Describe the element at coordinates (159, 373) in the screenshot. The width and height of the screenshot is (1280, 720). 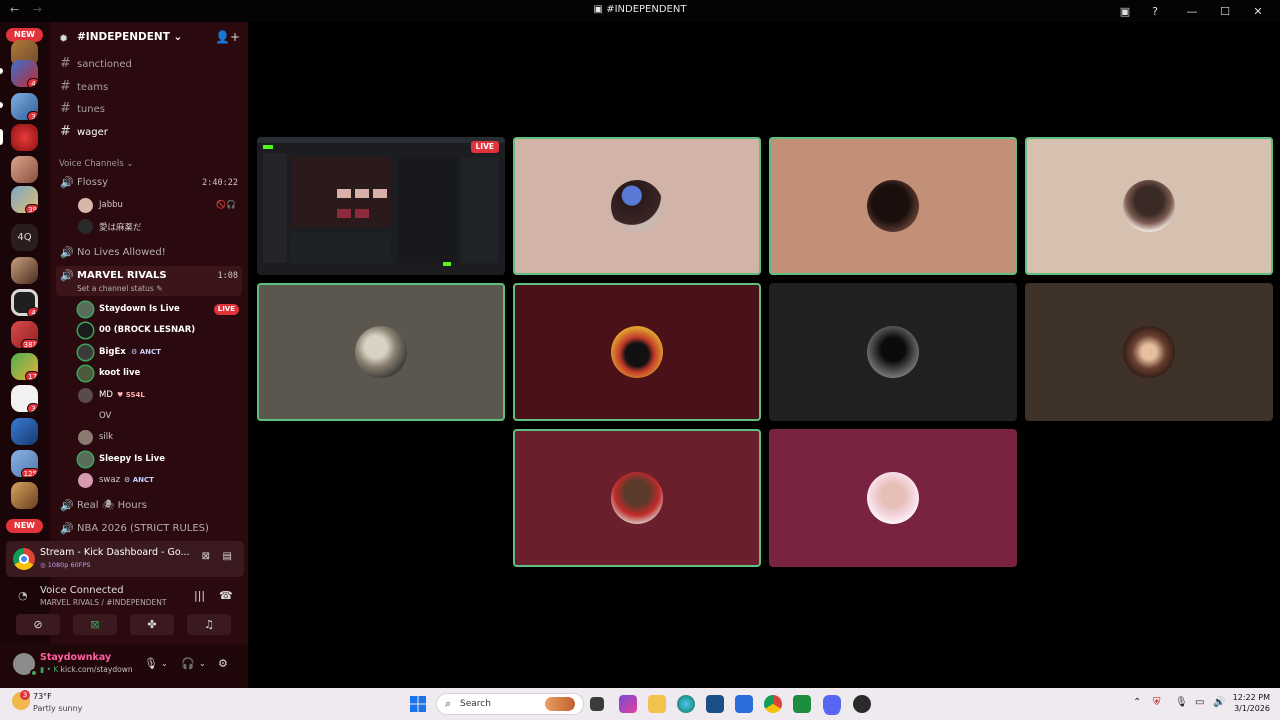
I see `member-koot: koot live` at that location.